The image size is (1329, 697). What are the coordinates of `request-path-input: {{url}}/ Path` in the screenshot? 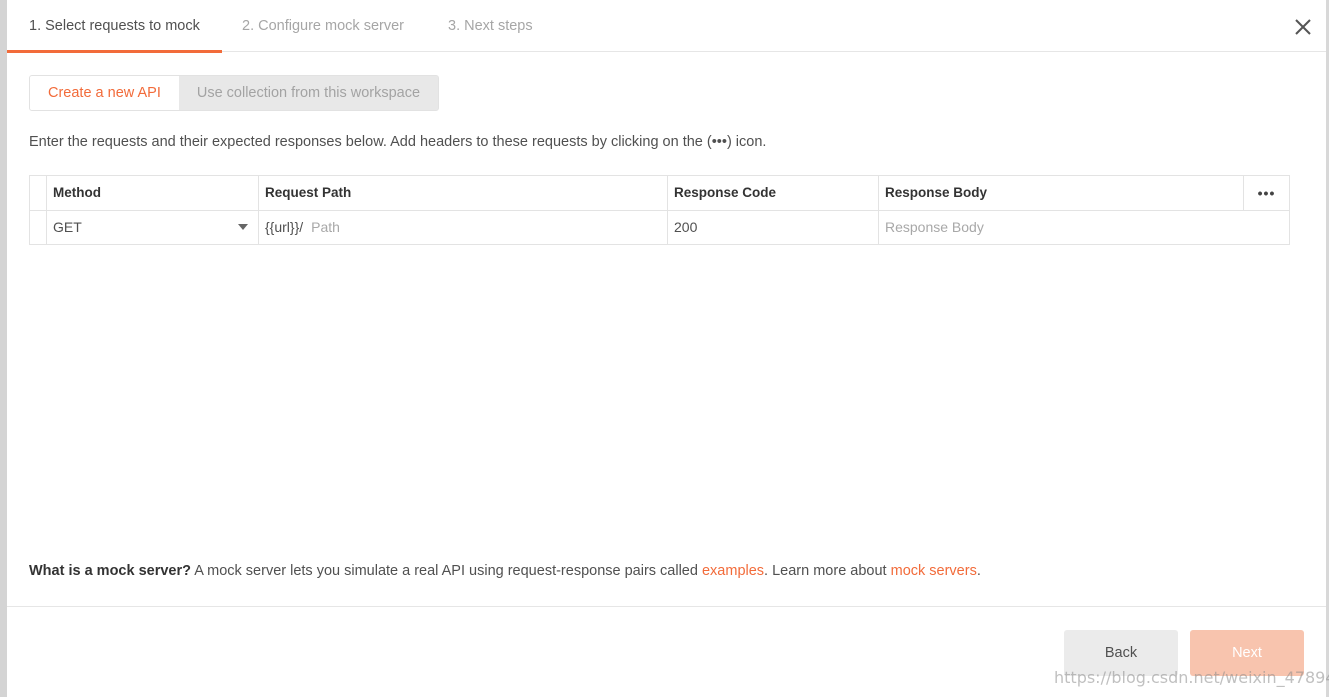 It's located at (463, 227).